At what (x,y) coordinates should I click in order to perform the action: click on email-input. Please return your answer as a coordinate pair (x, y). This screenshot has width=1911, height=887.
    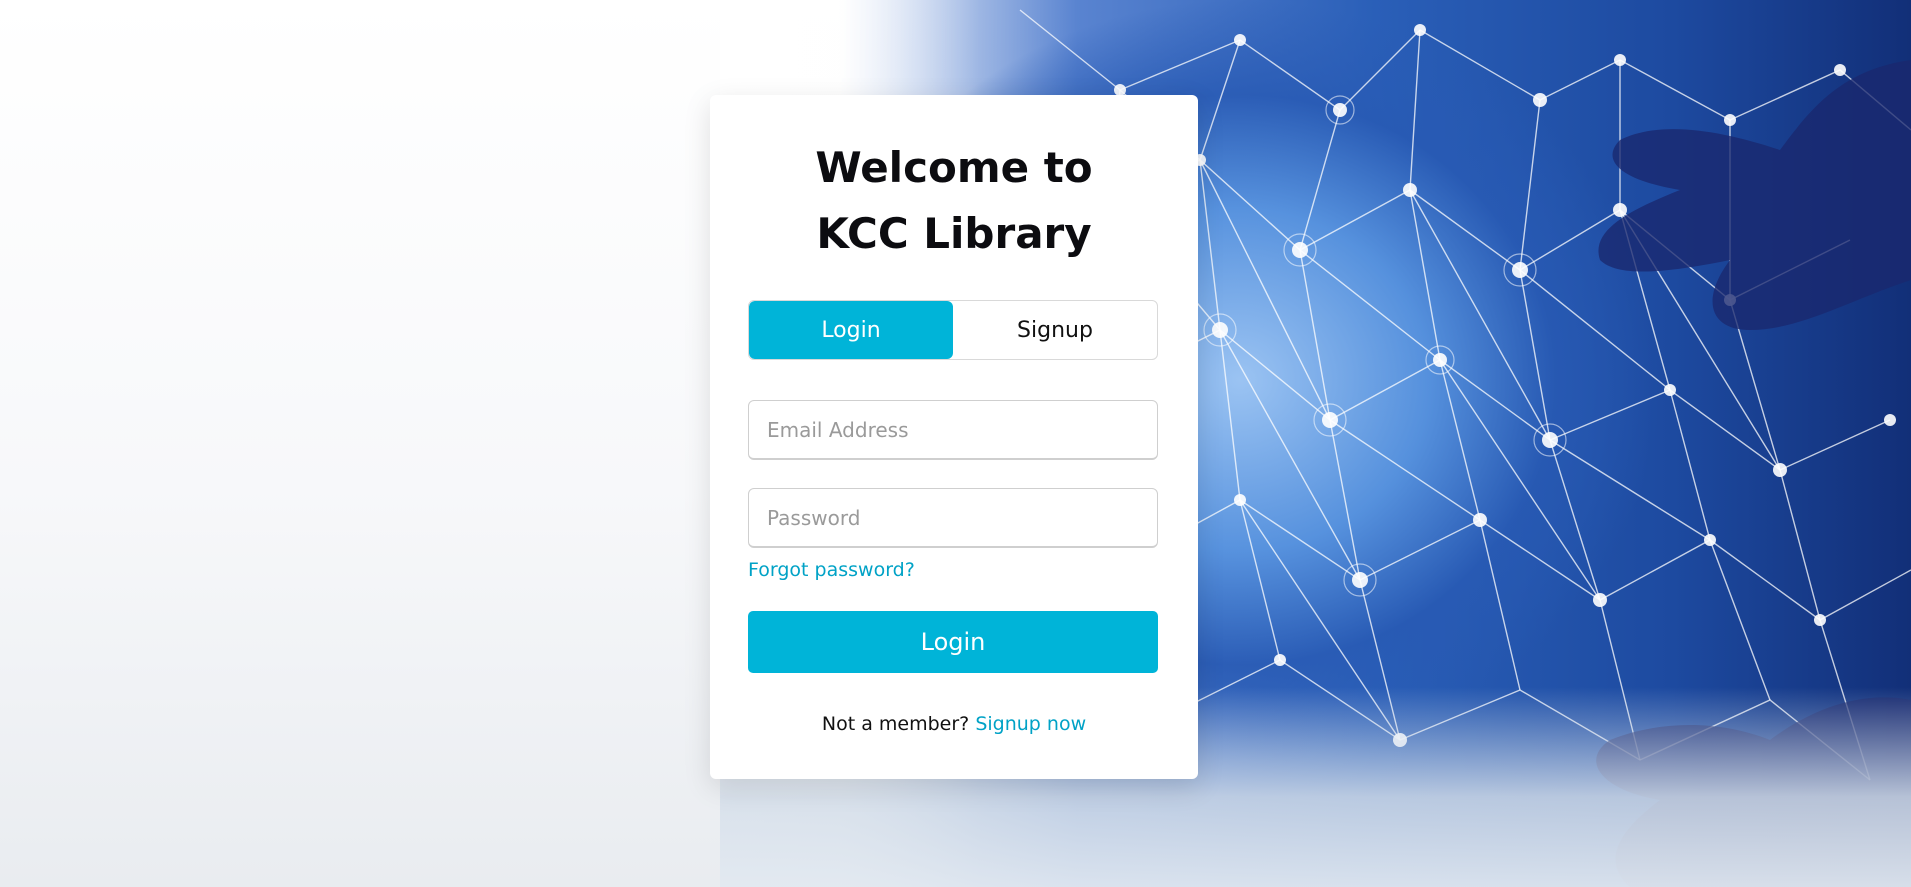
    Looking at the image, I should click on (953, 430).